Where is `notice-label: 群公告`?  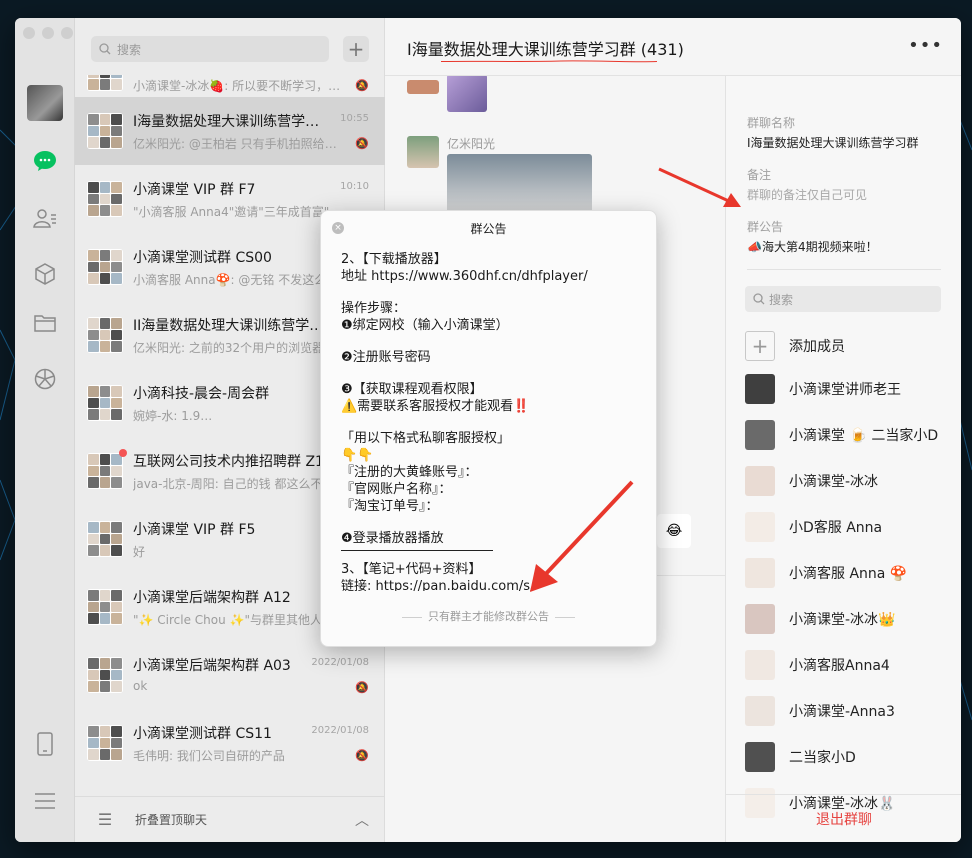
notice-label: 群公告 is located at coordinates (765, 227).